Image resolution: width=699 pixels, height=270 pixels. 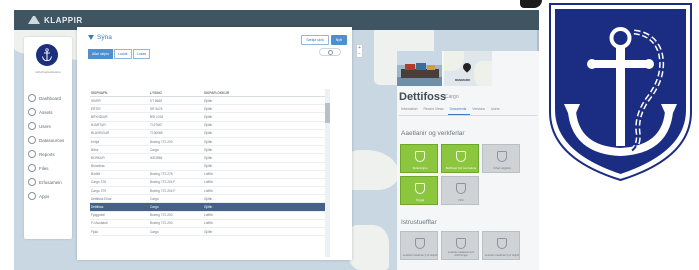 I want to click on table-row: Bíkur Cargo Gjöfin, so click(x=210, y=150).